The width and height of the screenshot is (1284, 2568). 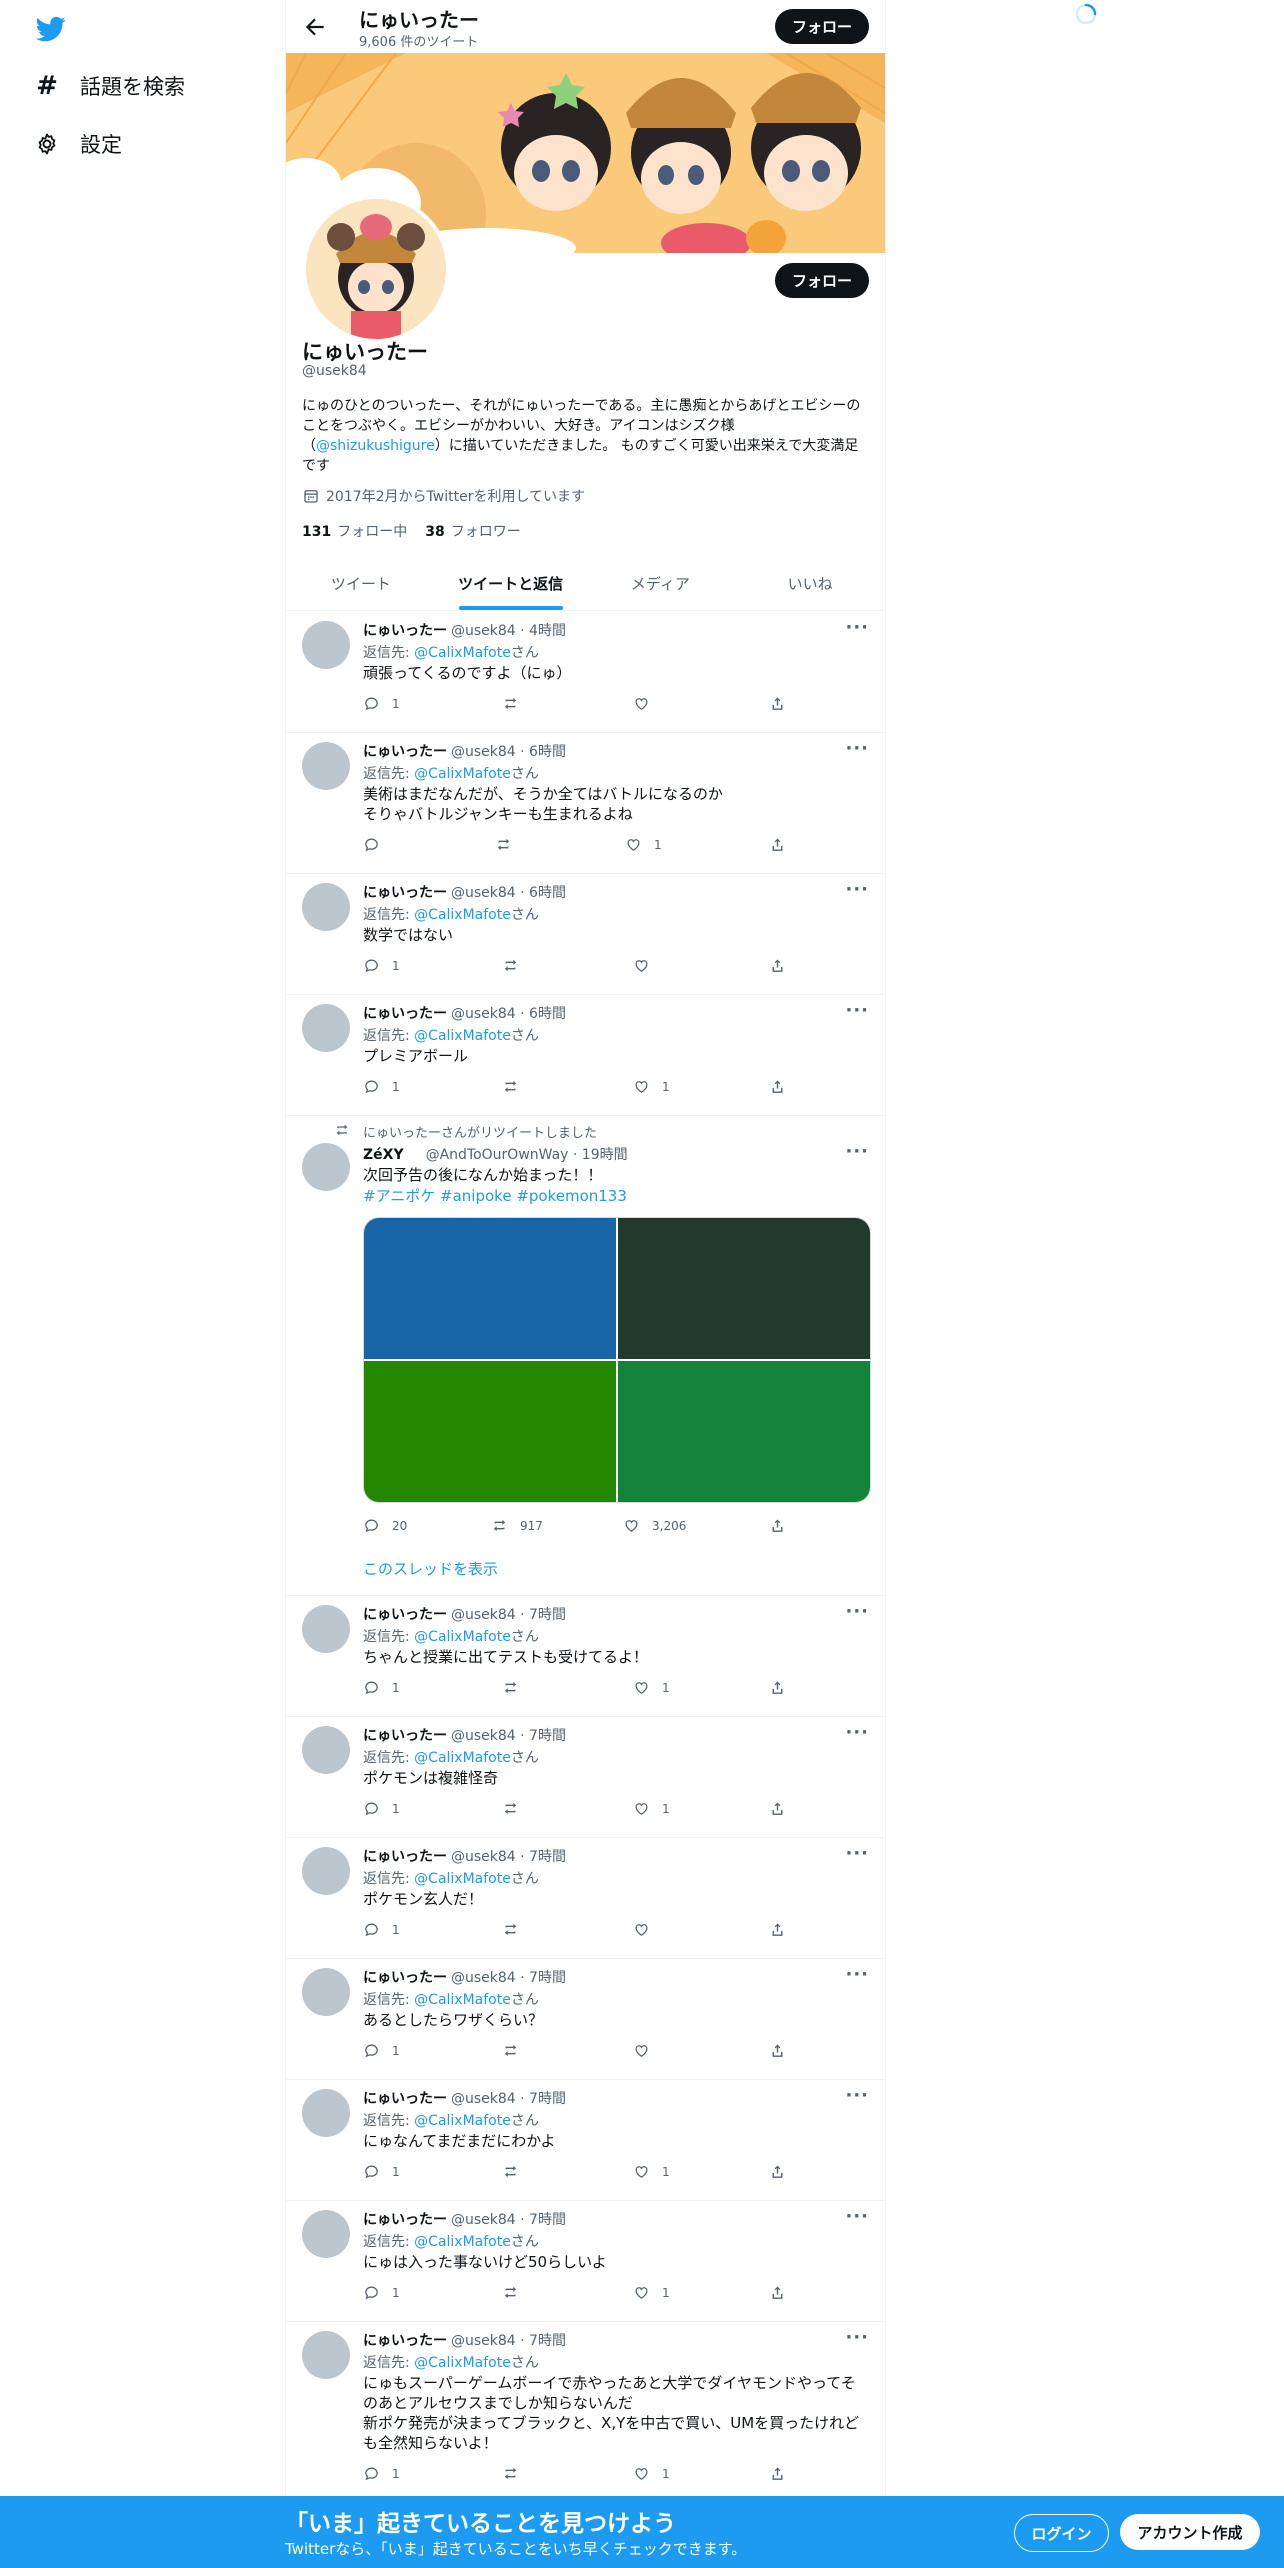 What do you see at coordinates (511, 583) in the screenshot?
I see `tab-tweets-and-replies: ツイートと返信` at bounding box center [511, 583].